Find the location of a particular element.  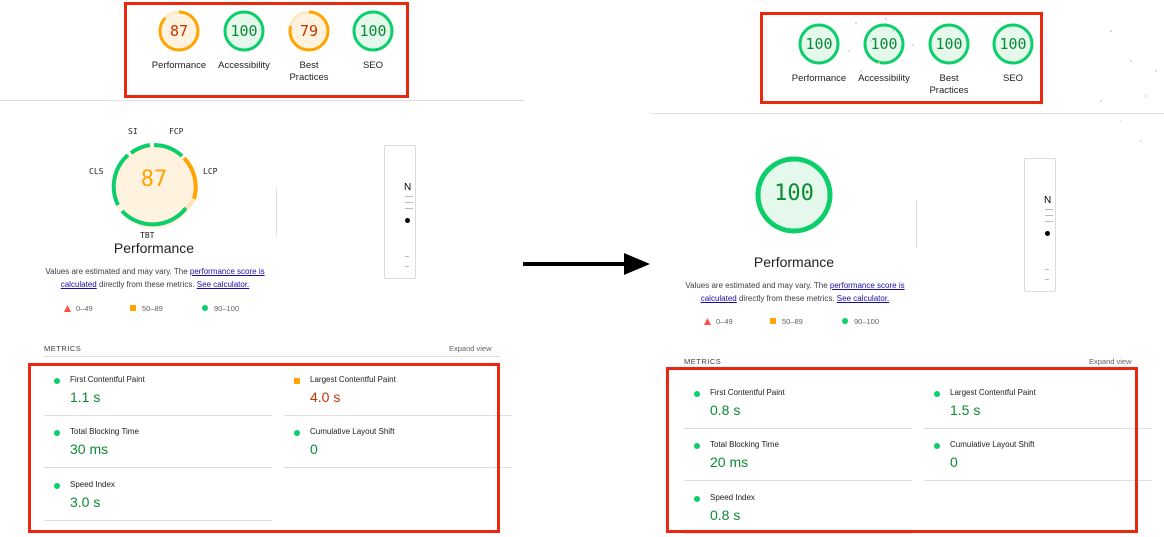

gauge-label-fcp: FCP is located at coordinates (176, 131).